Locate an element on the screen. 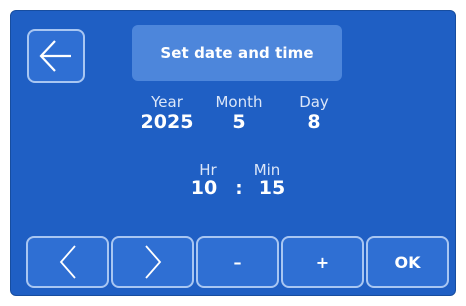 The height and width of the screenshot is (306, 466). decrement-button: – is located at coordinates (237, 262).